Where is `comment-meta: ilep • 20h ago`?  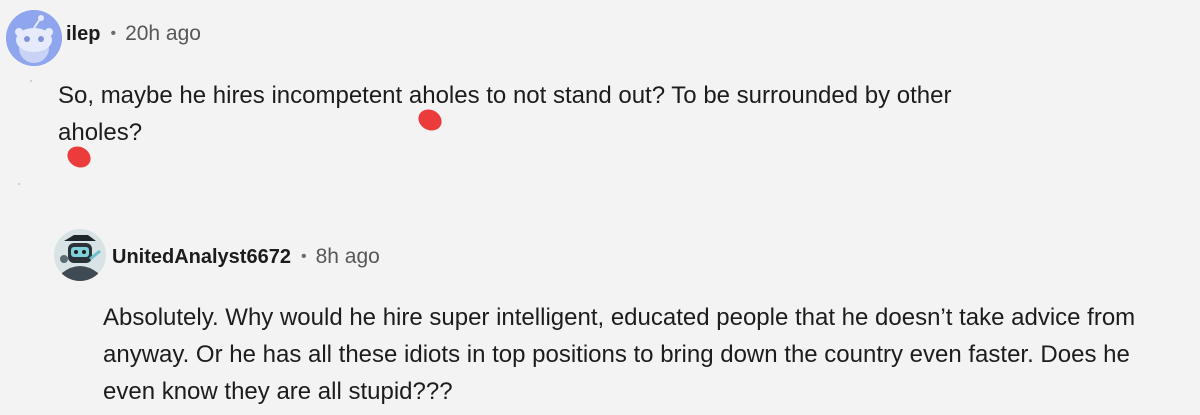 comment-meta: ilep • 20h ago is located at coordinates (133, 34).